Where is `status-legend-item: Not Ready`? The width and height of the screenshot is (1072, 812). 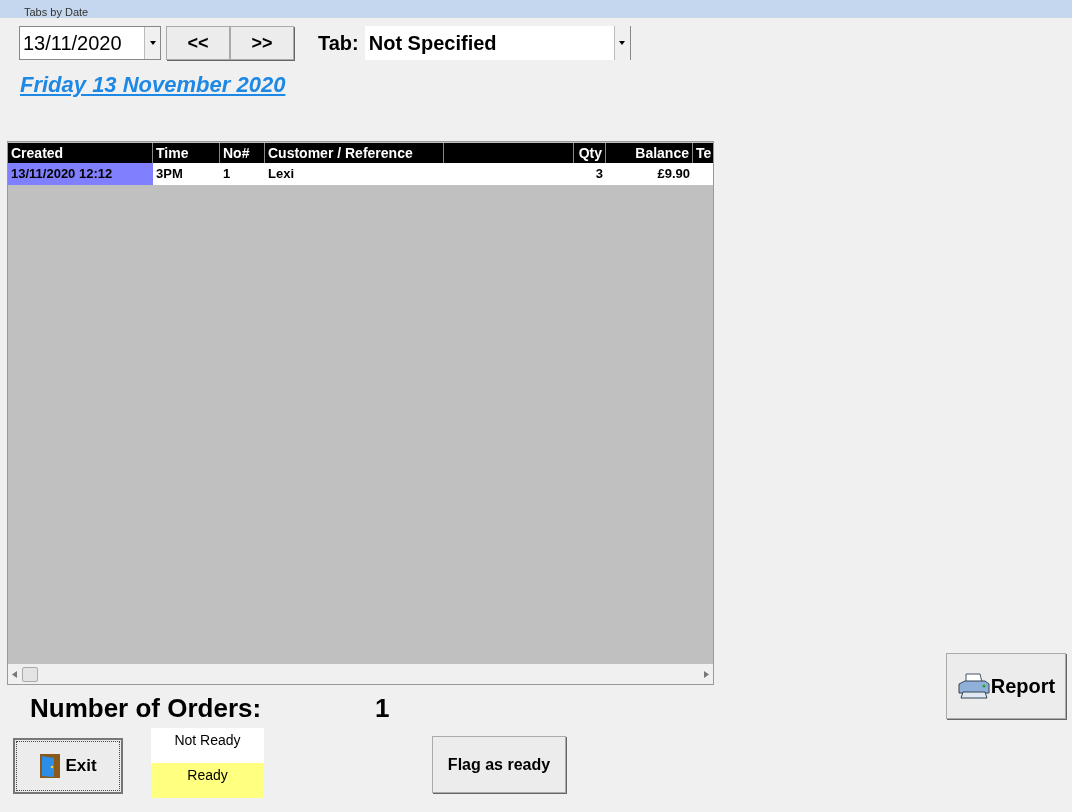
status-legend-item: Not Ready is located at coordinates (207, 745).